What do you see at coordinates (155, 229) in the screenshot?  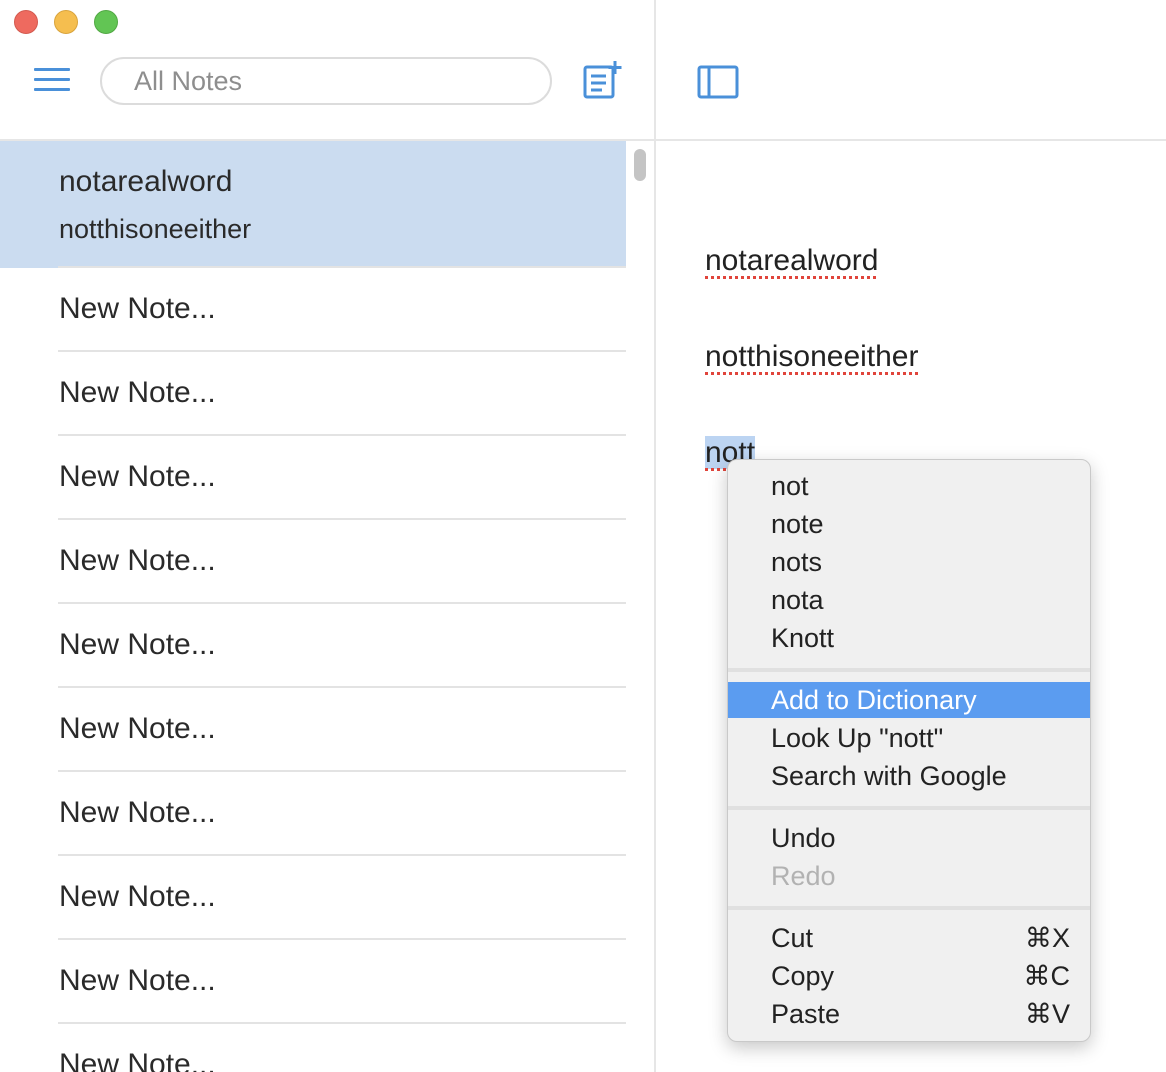 I see `note-preview: notthisoneeither` at bounding box center [155, 229].